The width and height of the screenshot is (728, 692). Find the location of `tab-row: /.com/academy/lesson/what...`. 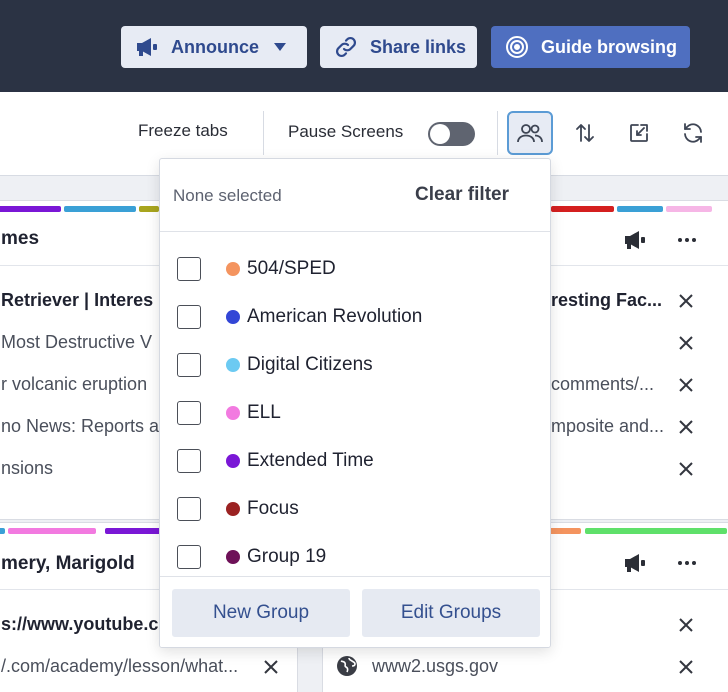

tab-row: /.com/academy/lesson/what... is located at coordinates (119, 666).